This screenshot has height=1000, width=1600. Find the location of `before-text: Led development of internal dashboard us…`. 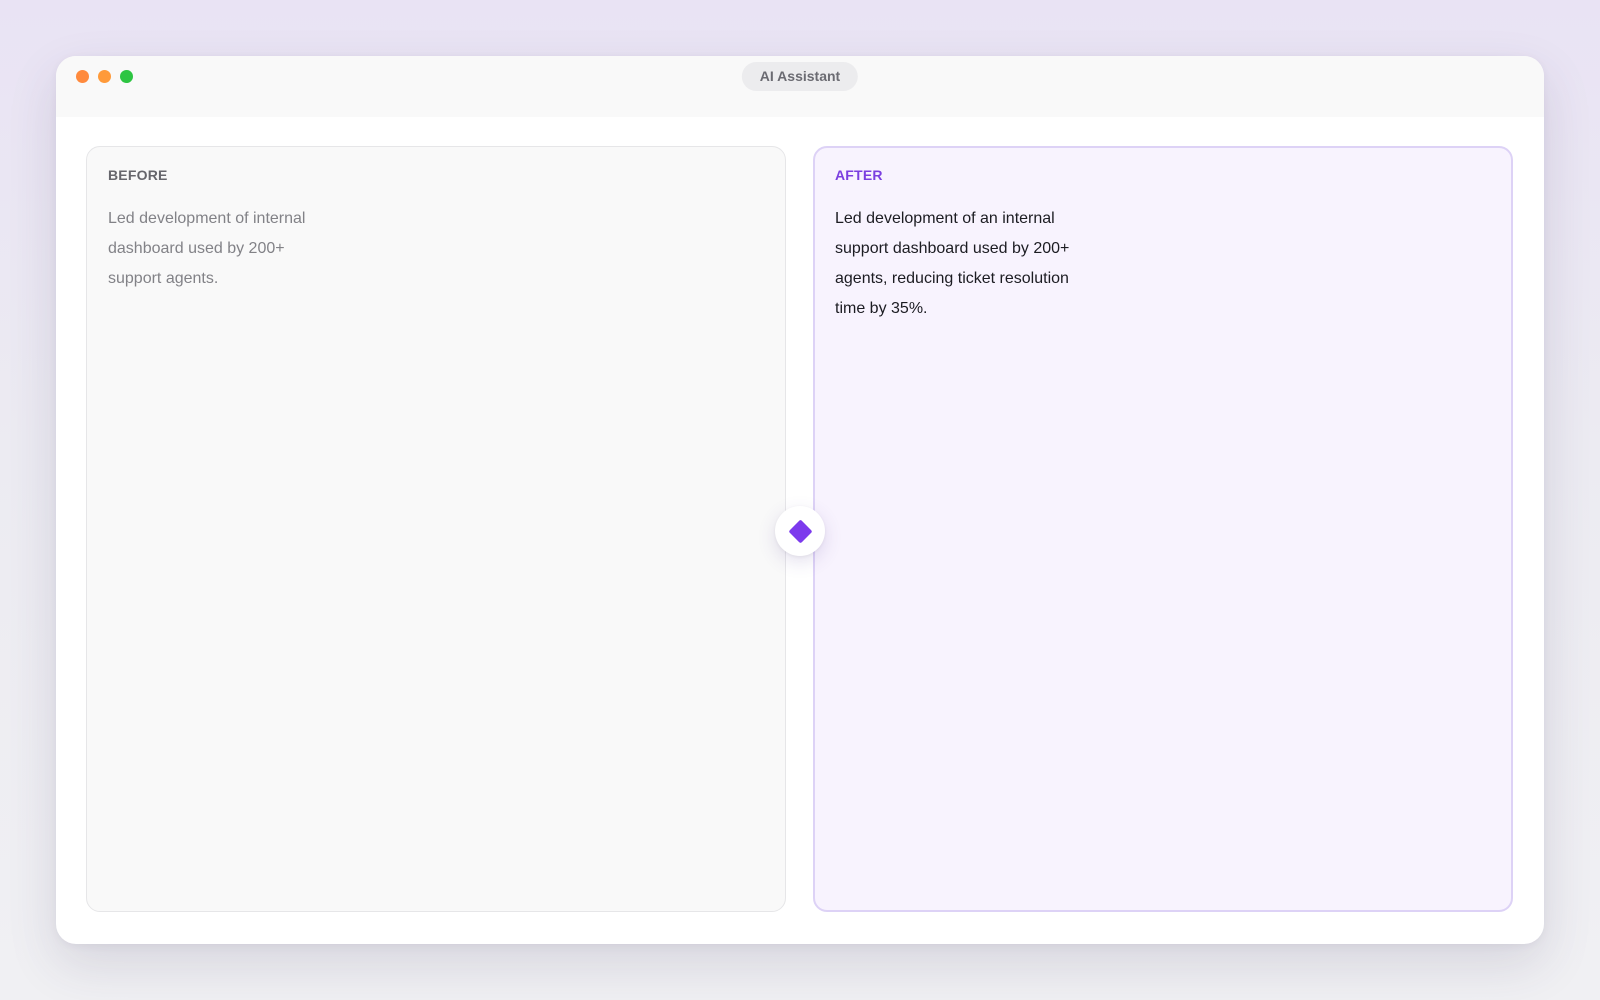

before-text: Led development of internal dashboard us… is located at coordinates (207, 248).